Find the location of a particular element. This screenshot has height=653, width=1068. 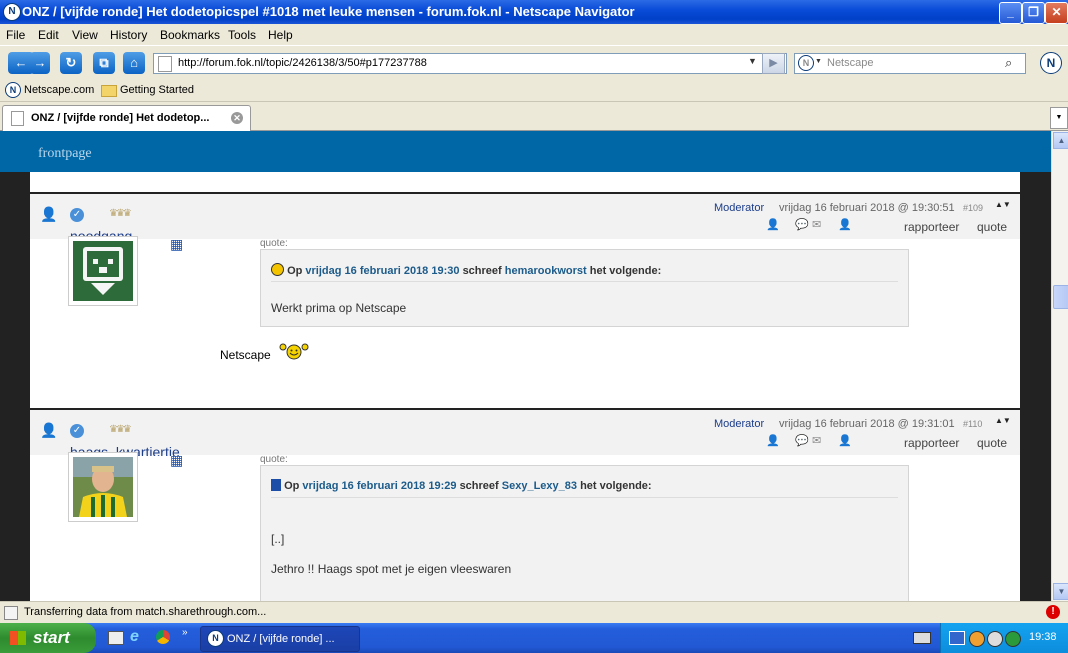

waving-smiley-icon is located at coordinates (294, 351).